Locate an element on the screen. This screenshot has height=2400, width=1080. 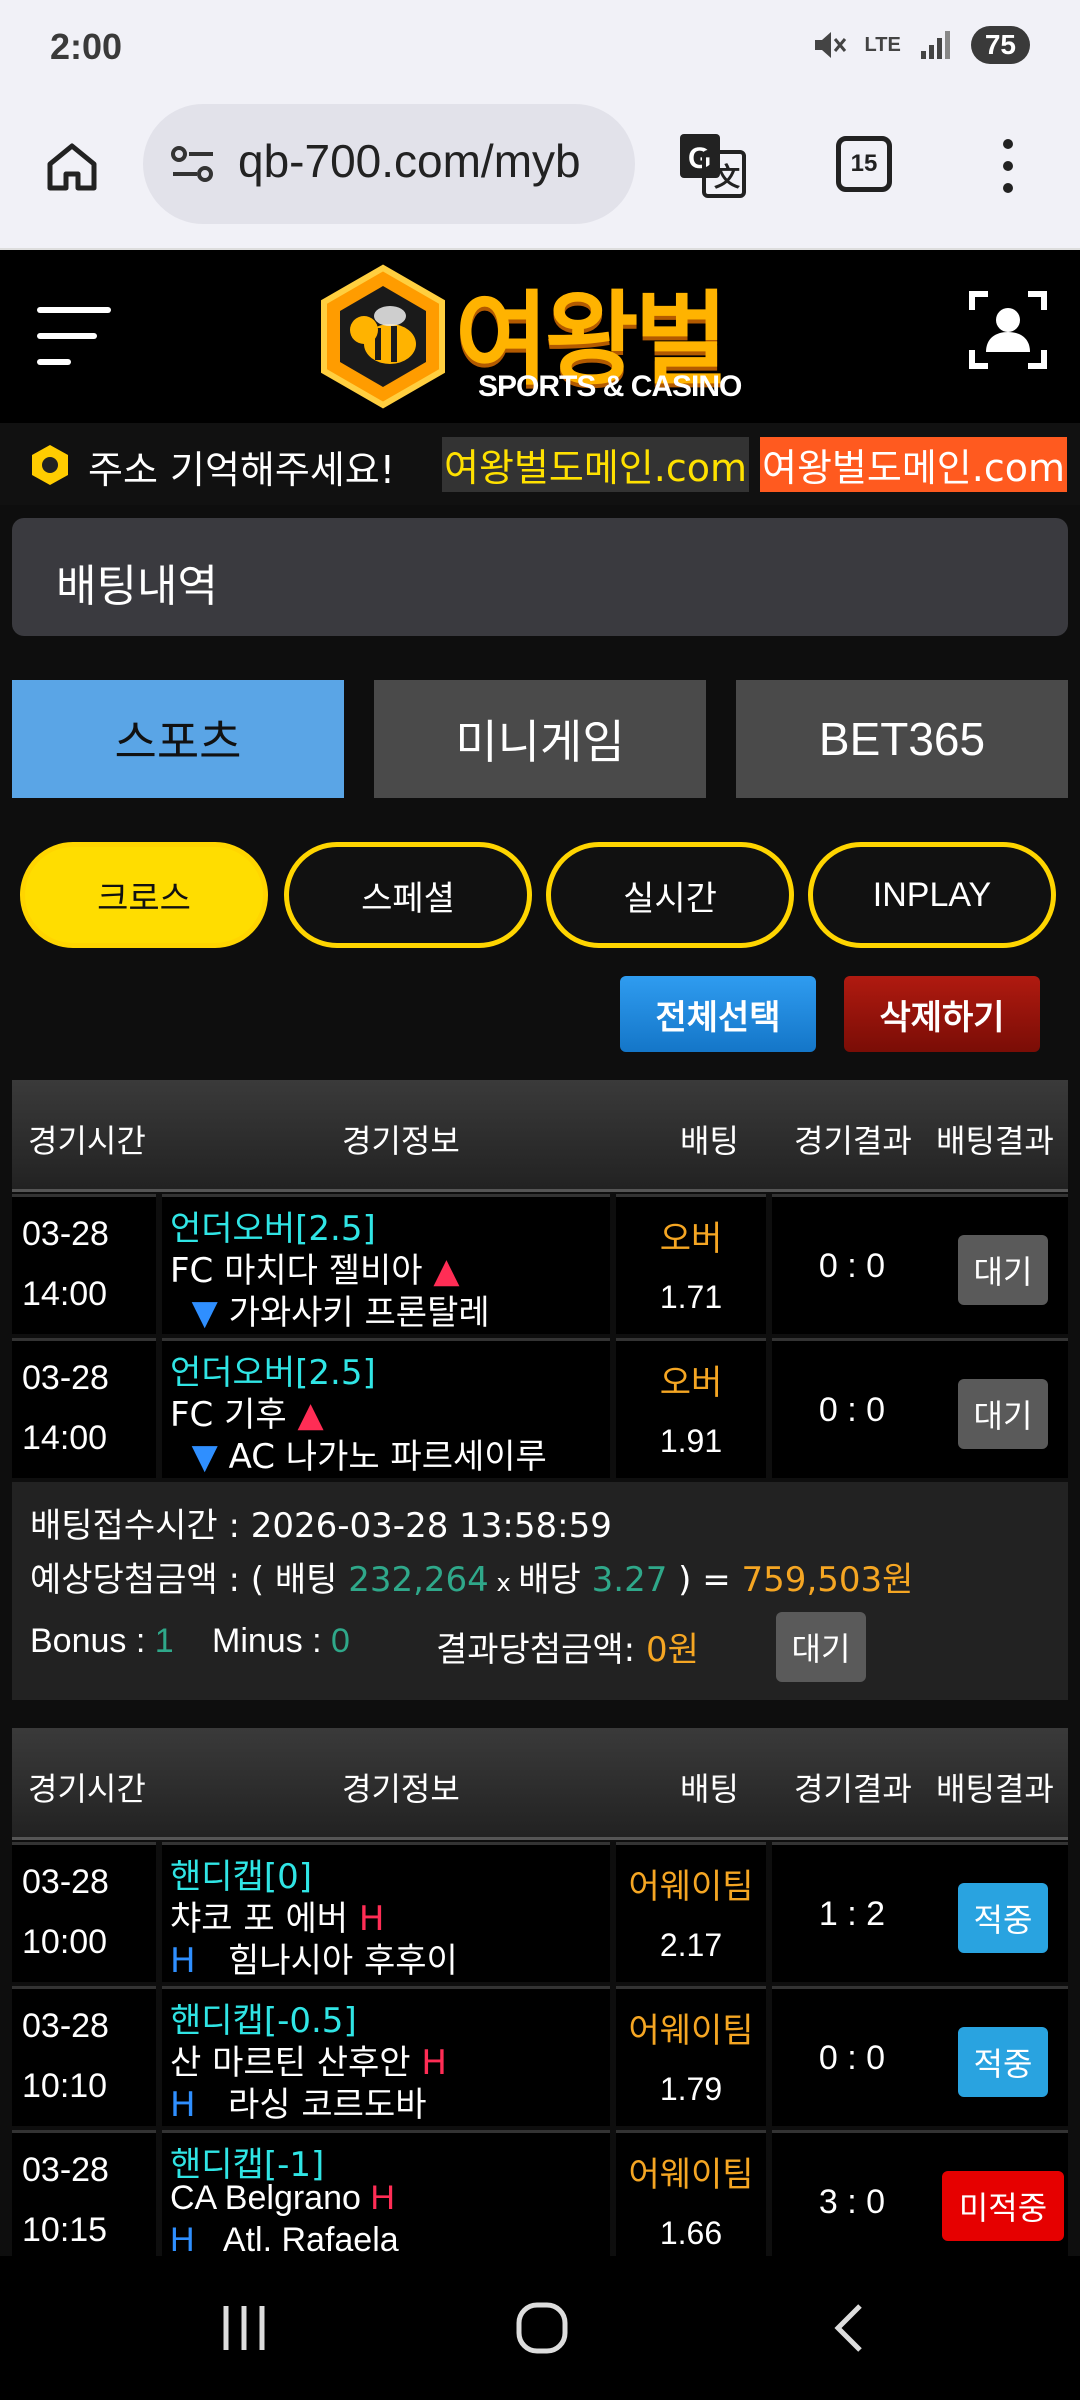
delete-button: 삭제하기 is located at coordinates (942, 1014).